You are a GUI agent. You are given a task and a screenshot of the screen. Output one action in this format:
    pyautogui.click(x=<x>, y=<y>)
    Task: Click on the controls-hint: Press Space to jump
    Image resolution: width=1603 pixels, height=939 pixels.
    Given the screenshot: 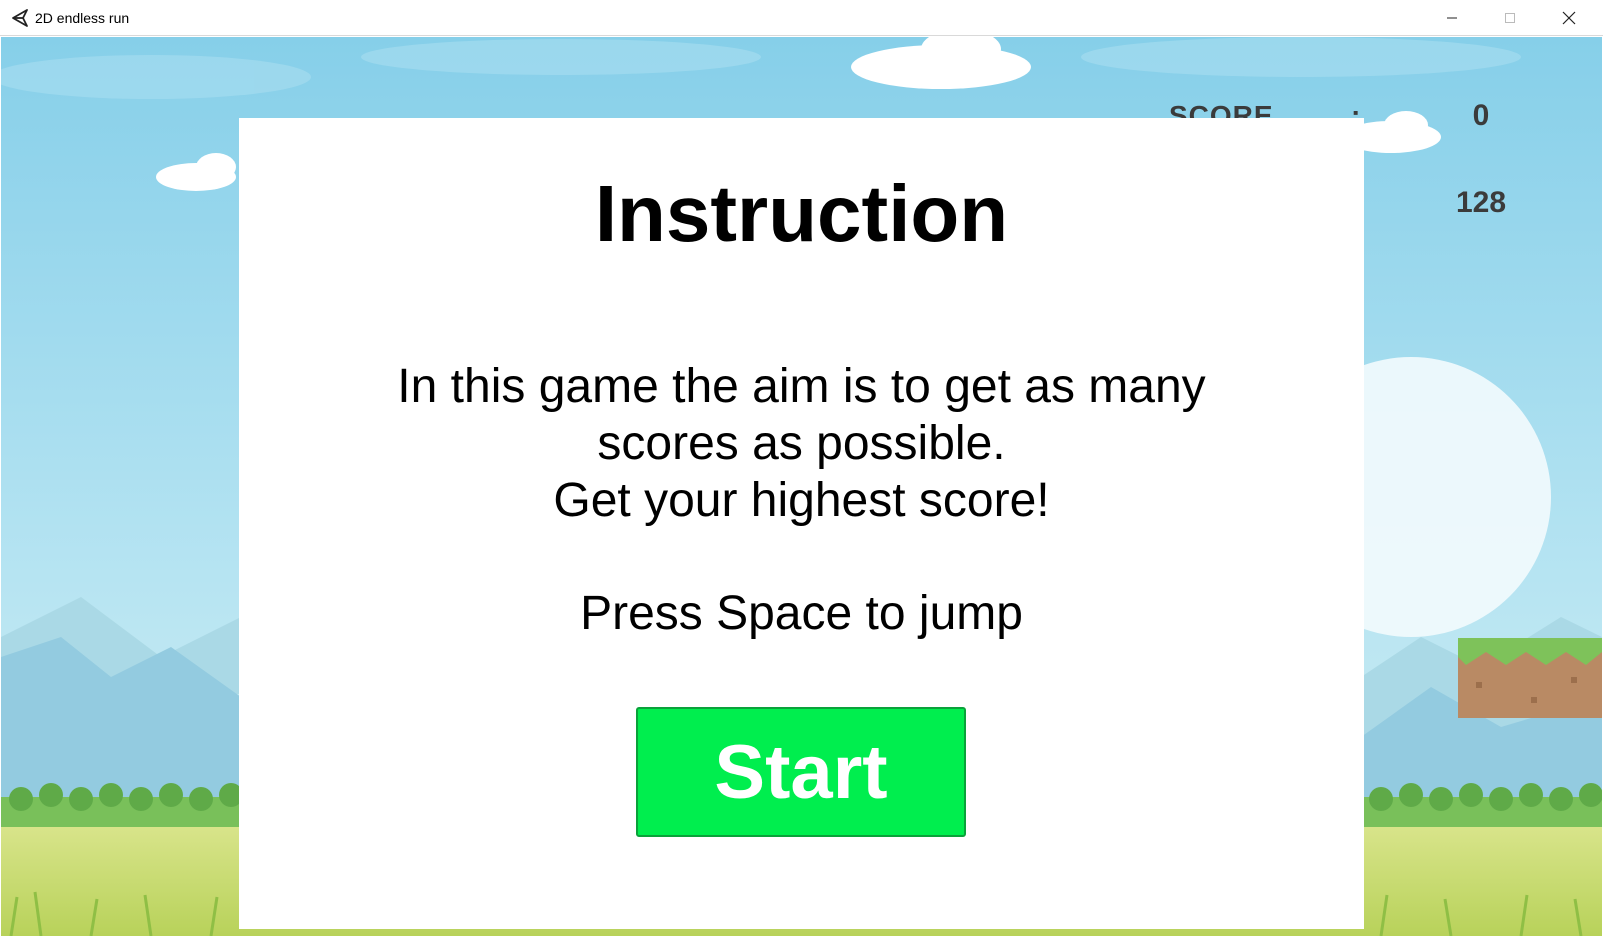 What is the action you would take?
    pyautogui.click(x=801, y=613)
    